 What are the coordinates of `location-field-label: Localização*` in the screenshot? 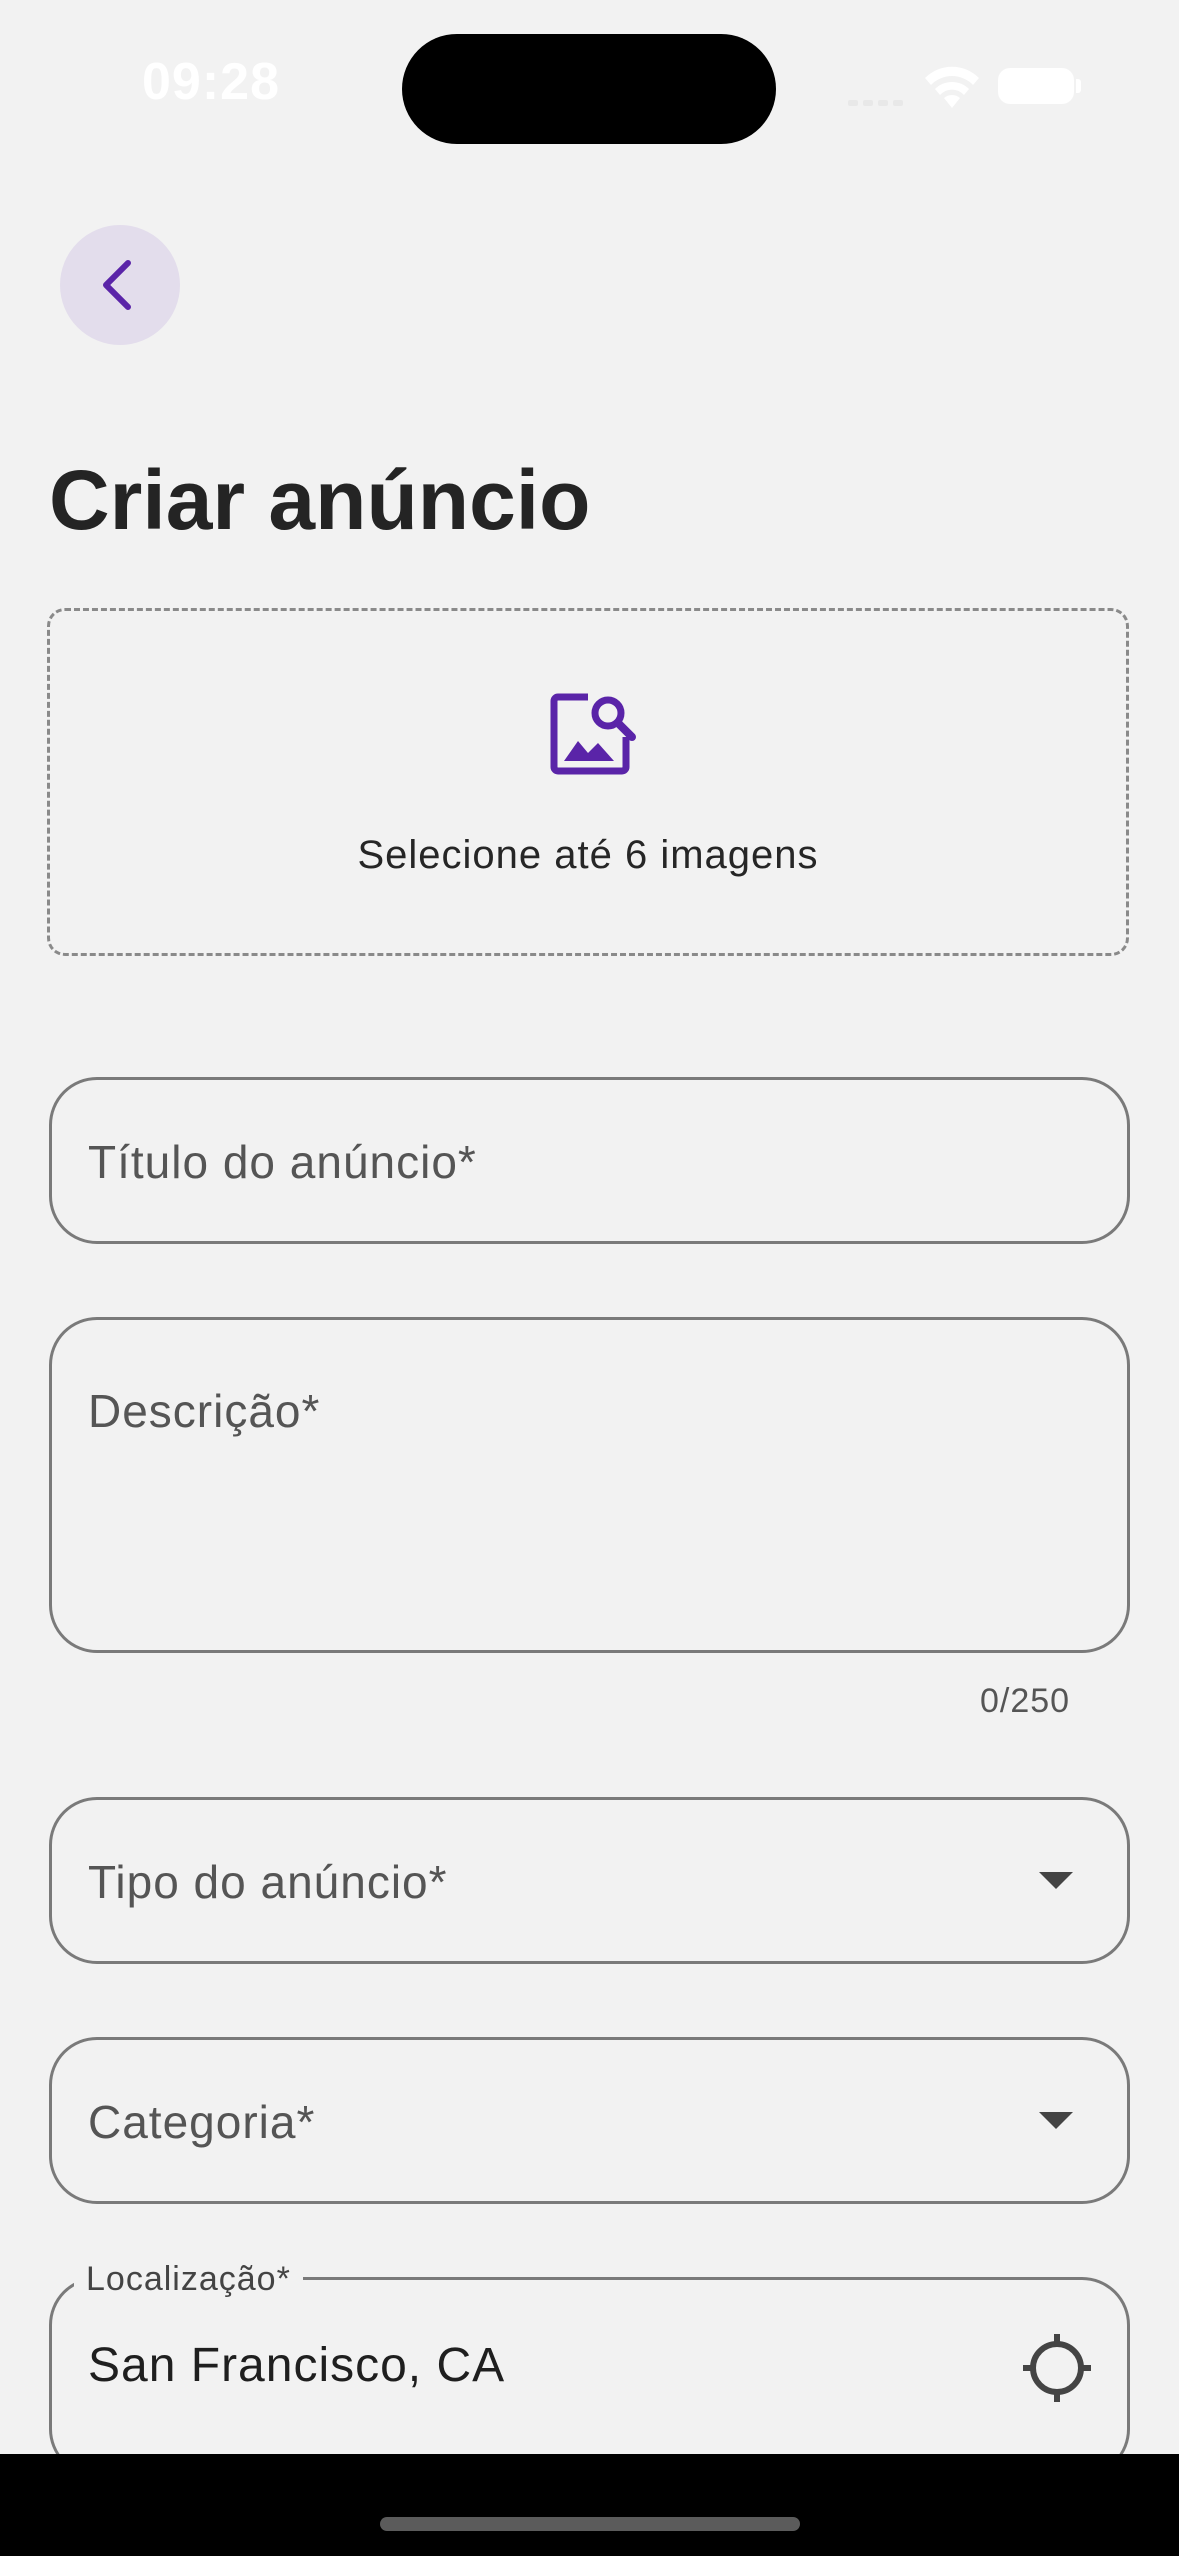 It's located at (188, 2279).